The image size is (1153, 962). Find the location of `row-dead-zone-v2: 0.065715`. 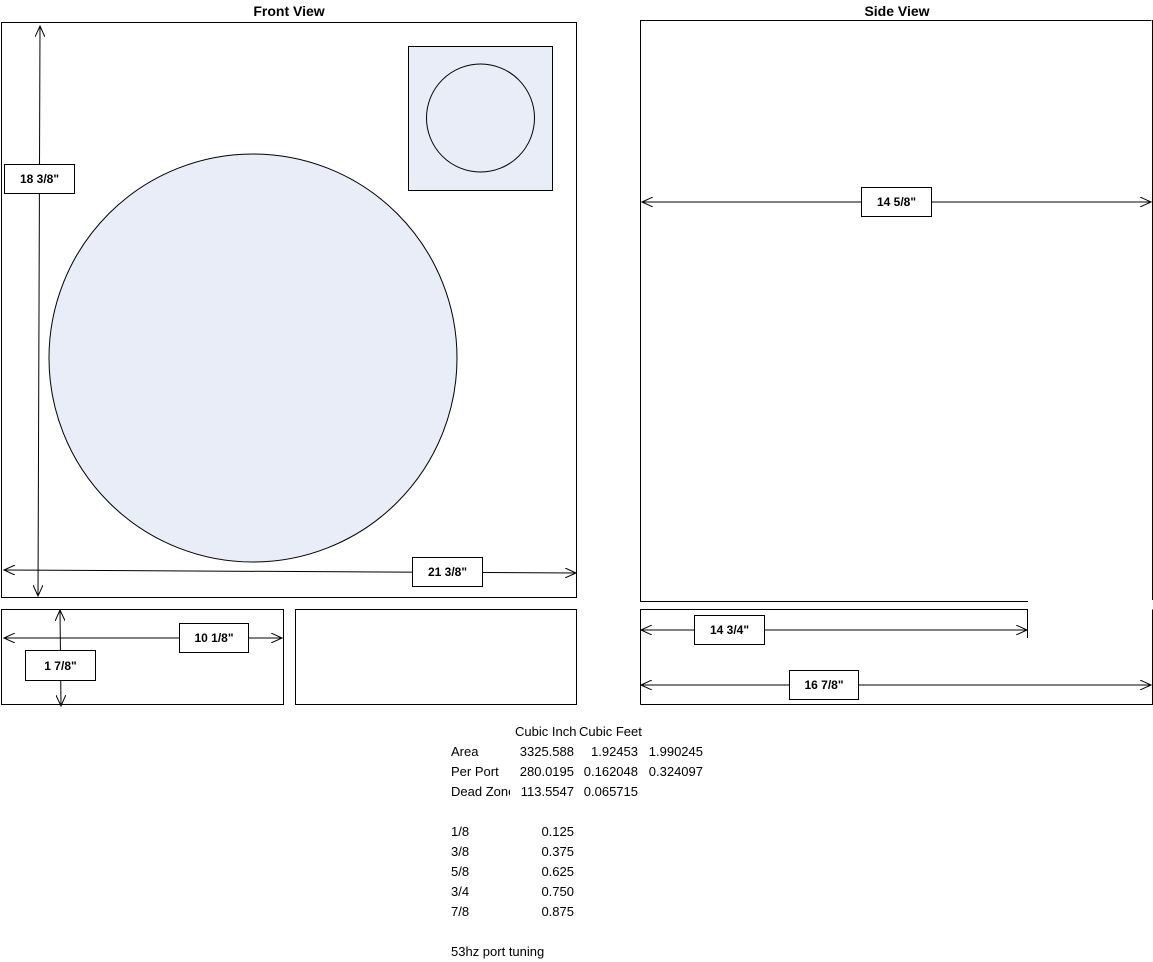

row-dead-zone-v2: 0.065715 is located at coordinates (610, 791).